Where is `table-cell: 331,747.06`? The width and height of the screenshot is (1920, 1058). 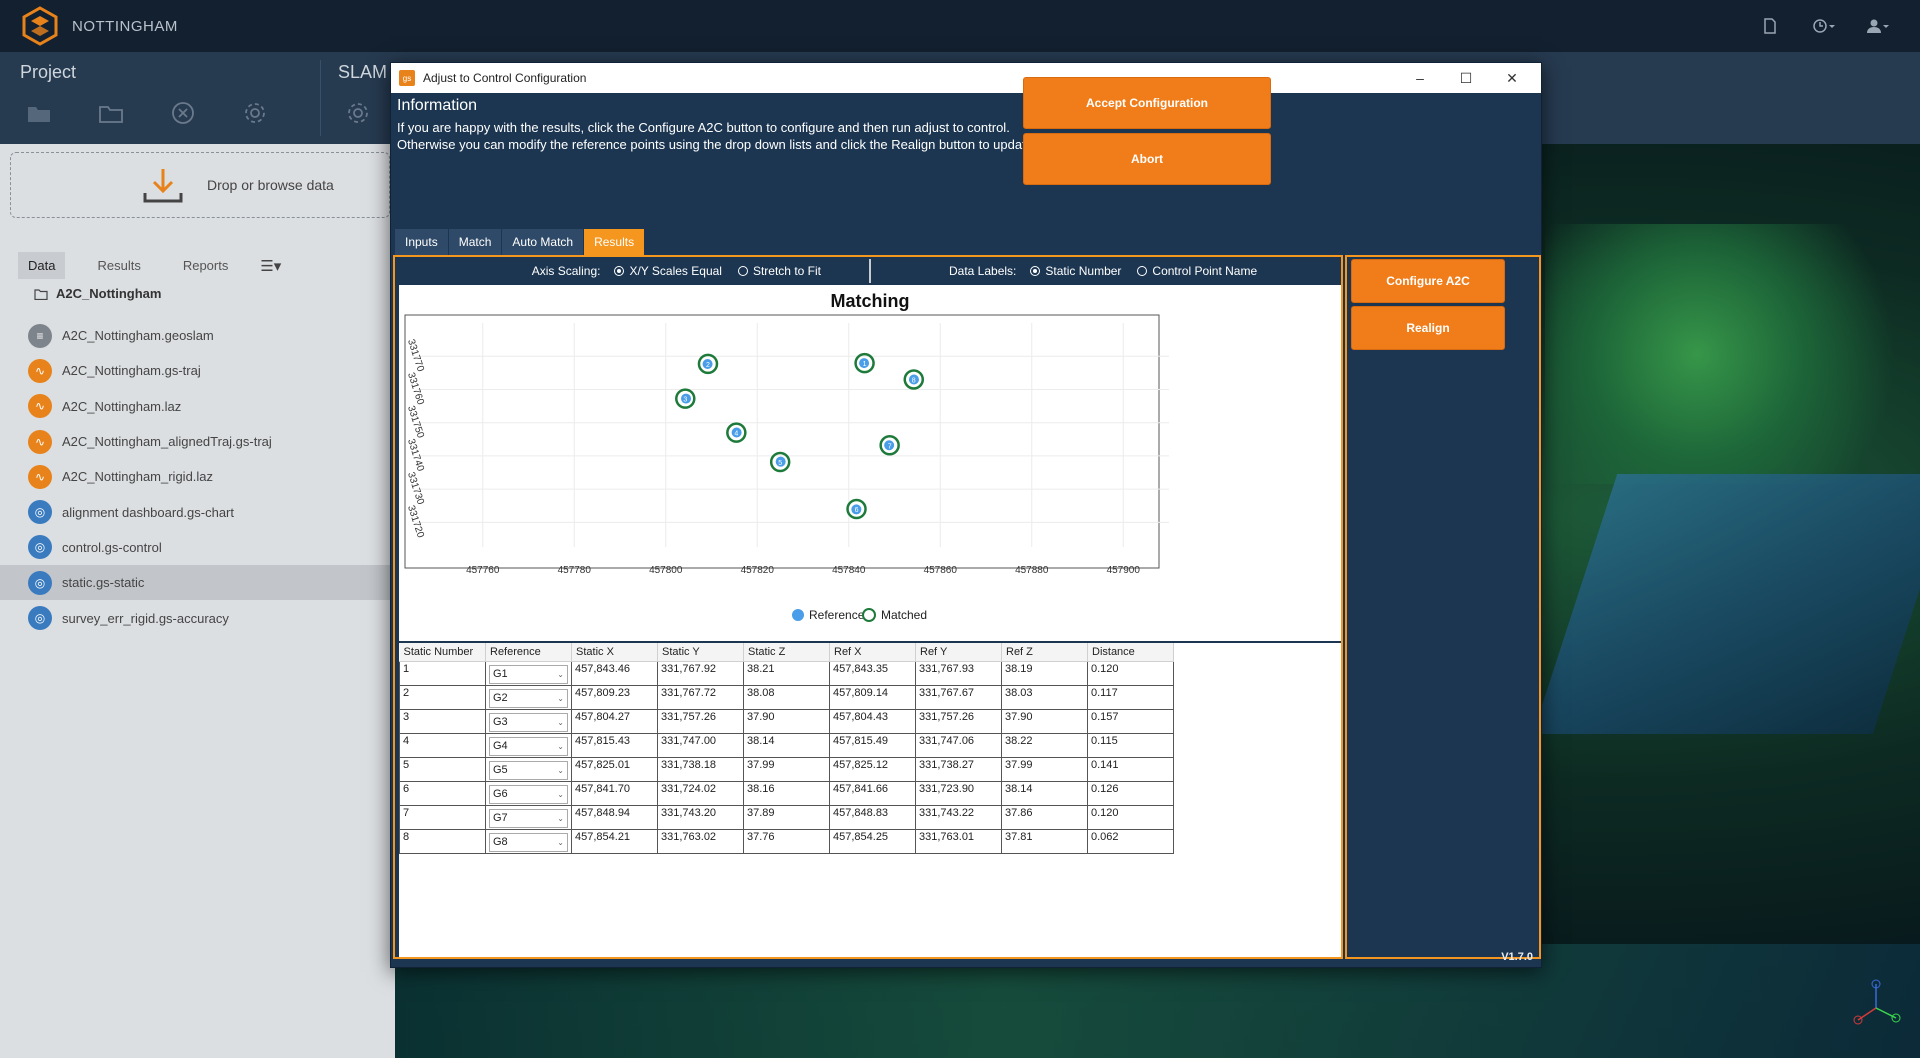 table-cell: 331,747.06 is located at coordinates (958, 745).